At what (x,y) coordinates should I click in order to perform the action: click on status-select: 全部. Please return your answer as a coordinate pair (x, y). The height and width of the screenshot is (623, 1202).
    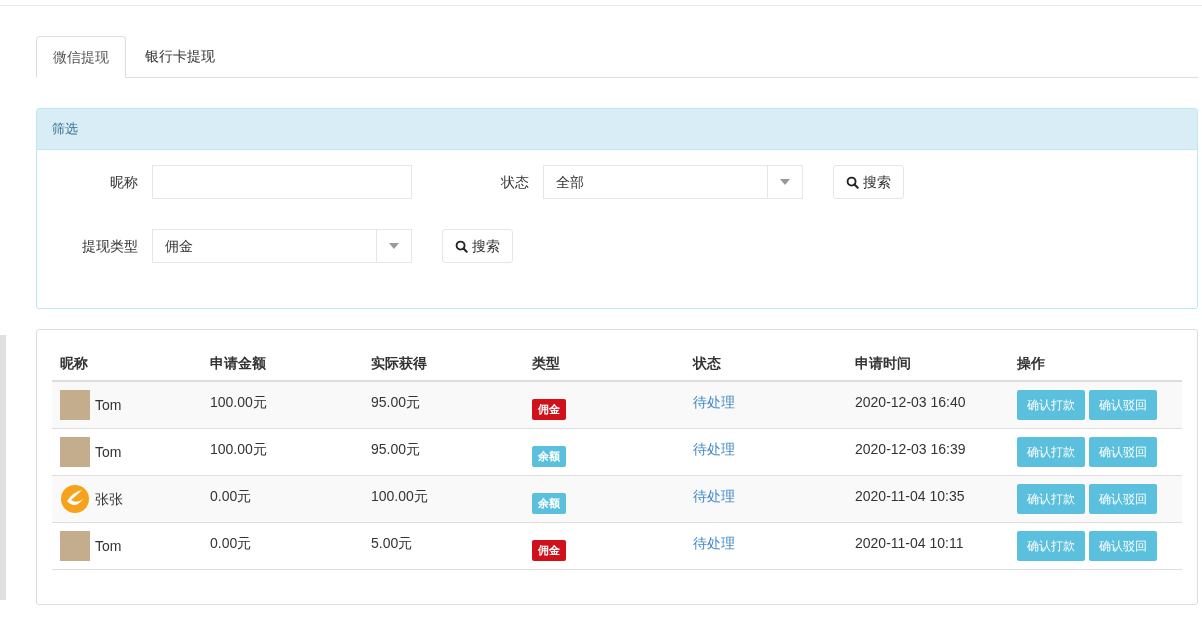
    Looking at the image, I should click on (673, 182).